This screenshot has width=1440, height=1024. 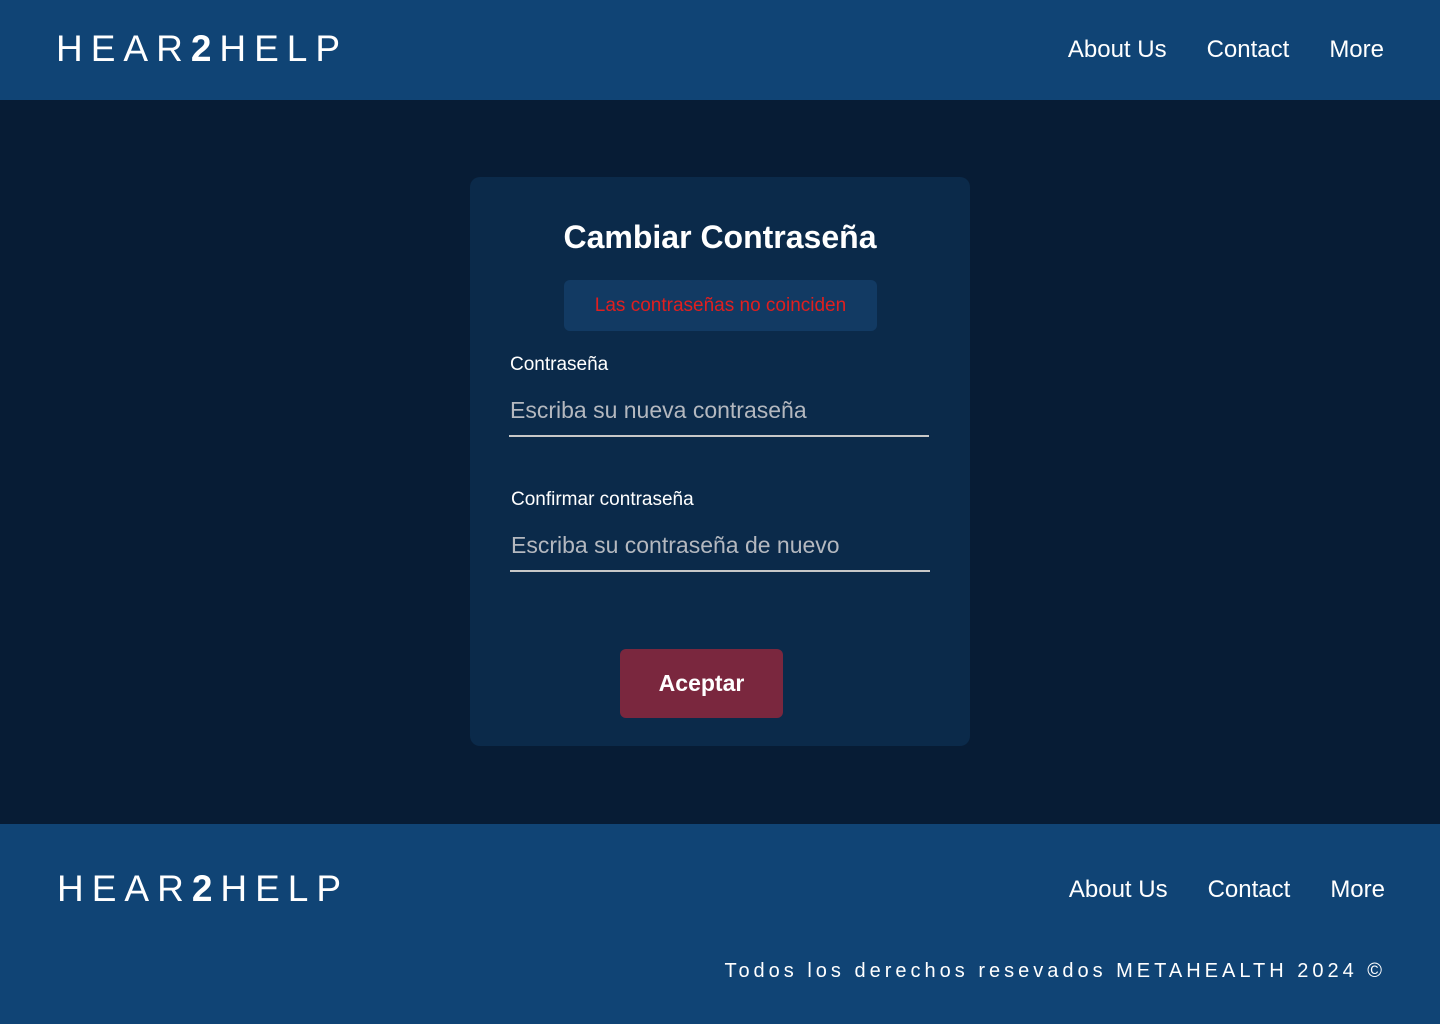 I want to click on header-nav: About Us Contact More, so click(x=1226, y=50).